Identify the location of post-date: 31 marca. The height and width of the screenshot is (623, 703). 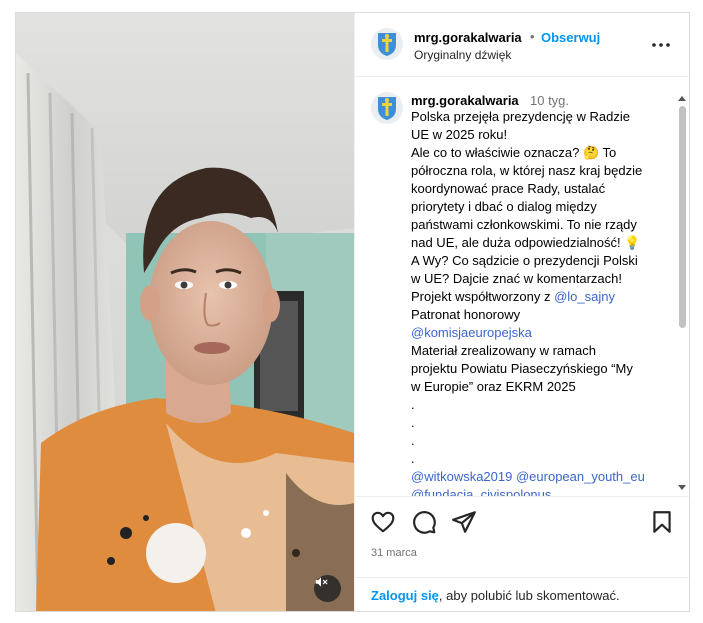
(394, 553).